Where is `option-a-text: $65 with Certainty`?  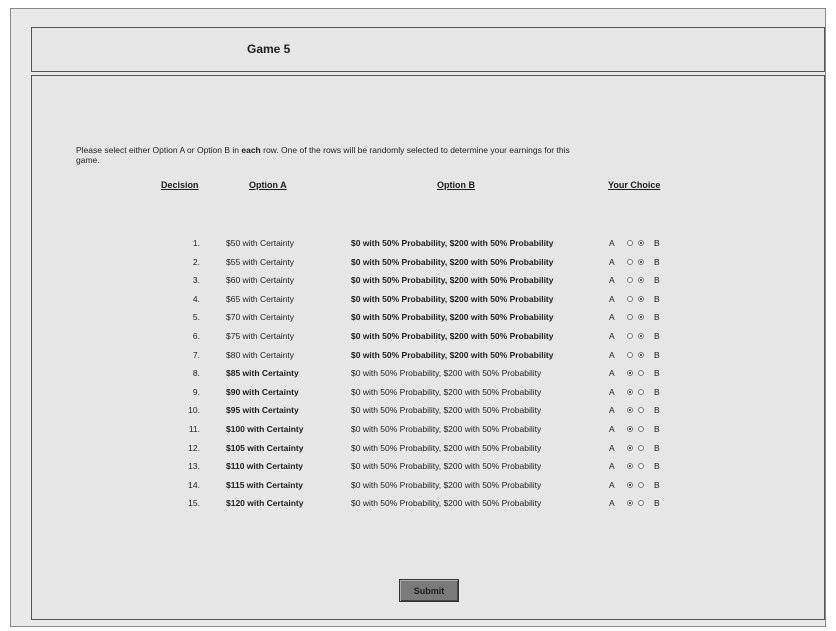
option-a-text: $65 with Certainty is located at coordinates (260, 298).